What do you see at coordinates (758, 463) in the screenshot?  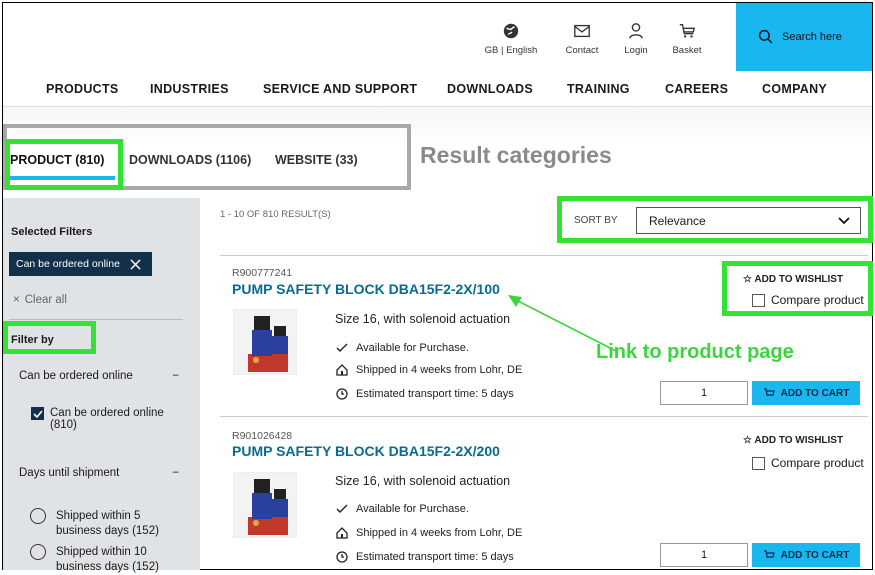 I see `compare-checkbox` at bounding box center [758, 463].